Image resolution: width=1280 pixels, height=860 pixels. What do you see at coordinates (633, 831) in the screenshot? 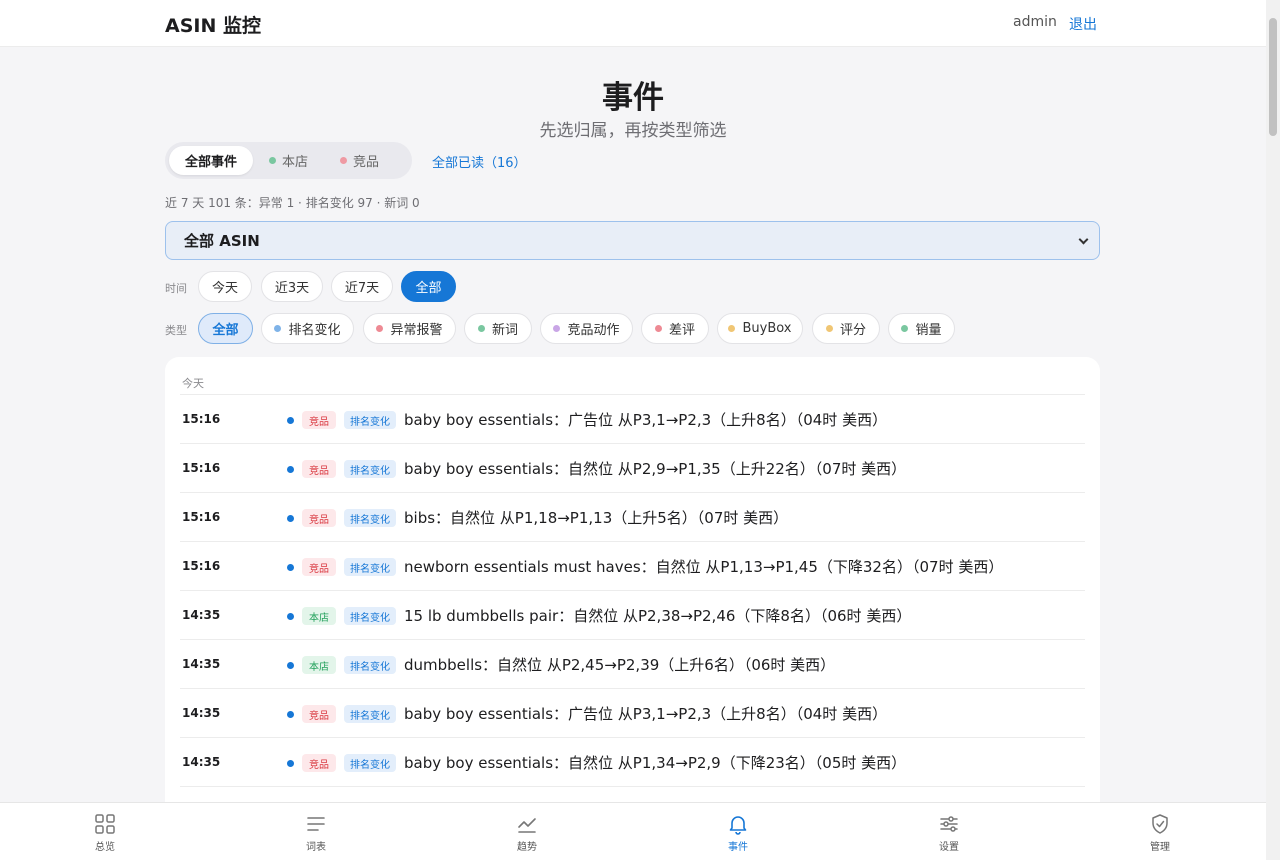
I see `bottom-nav: 总览 词表 趋势 事件 设置 管理` at bounding box center [633, 831].